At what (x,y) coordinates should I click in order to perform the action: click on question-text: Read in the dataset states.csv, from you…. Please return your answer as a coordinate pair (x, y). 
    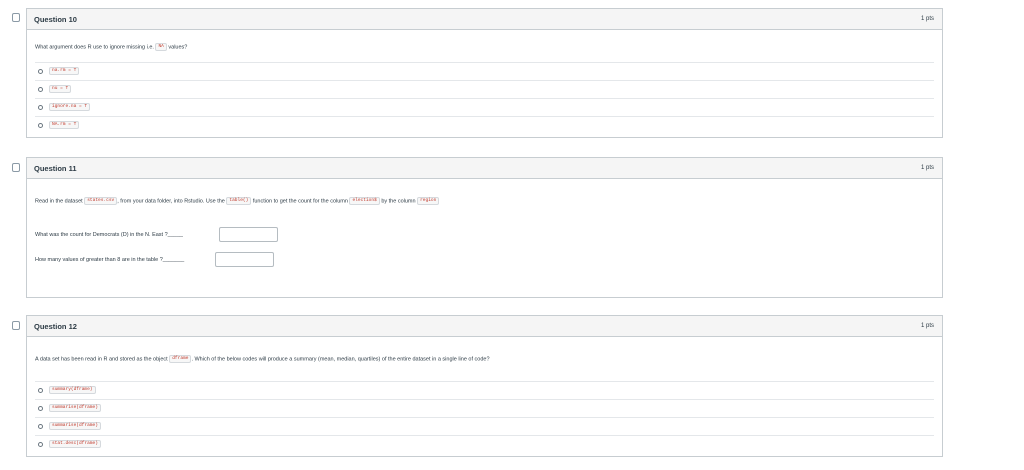
    Looking at the image, I should click on (237, 201).